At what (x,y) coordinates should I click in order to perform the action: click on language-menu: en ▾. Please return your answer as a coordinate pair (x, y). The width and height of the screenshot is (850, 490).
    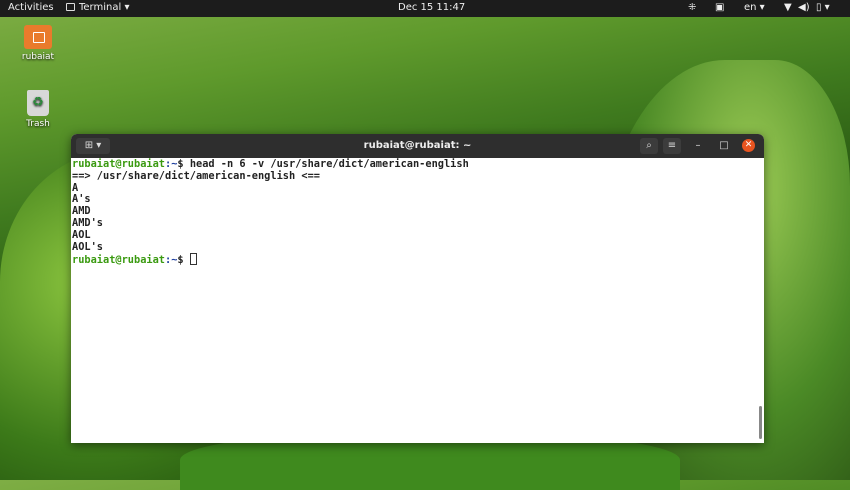
    Looking at the image, I should click on (754, 7).